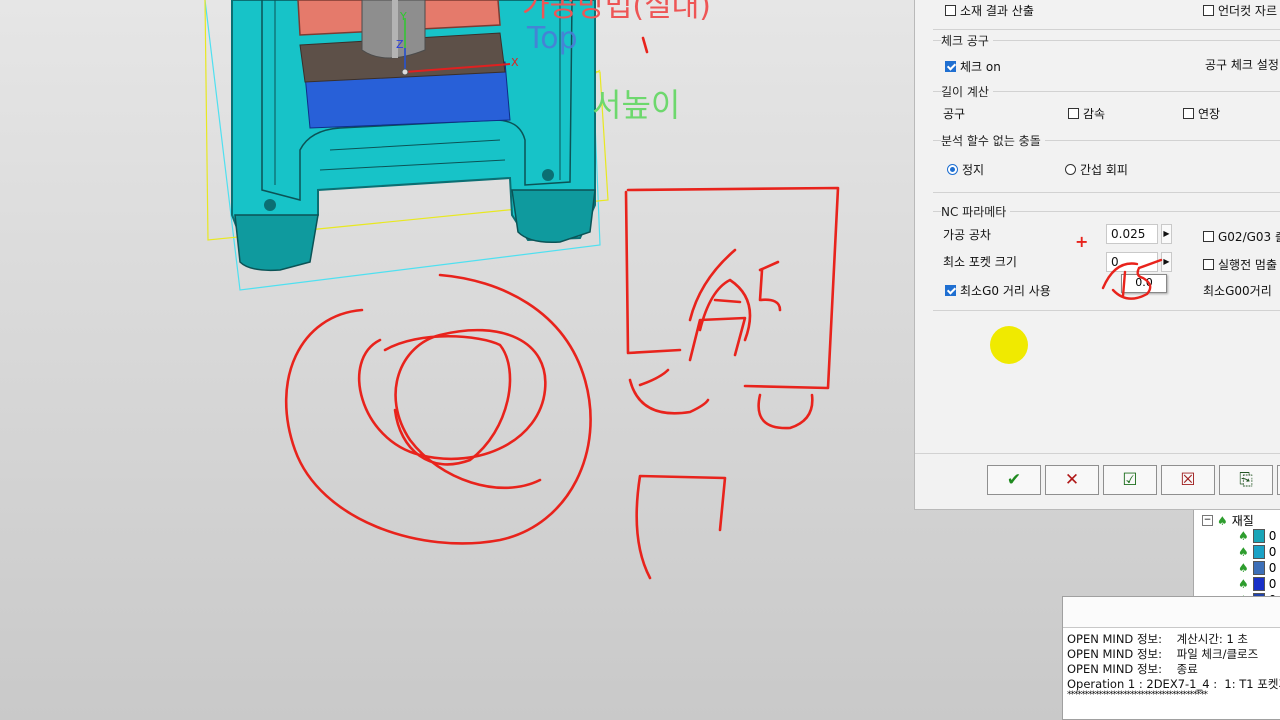 The image size is (1280, 720). I want to click on g02g03-row: G02/G03 출, so click(1241, 236).